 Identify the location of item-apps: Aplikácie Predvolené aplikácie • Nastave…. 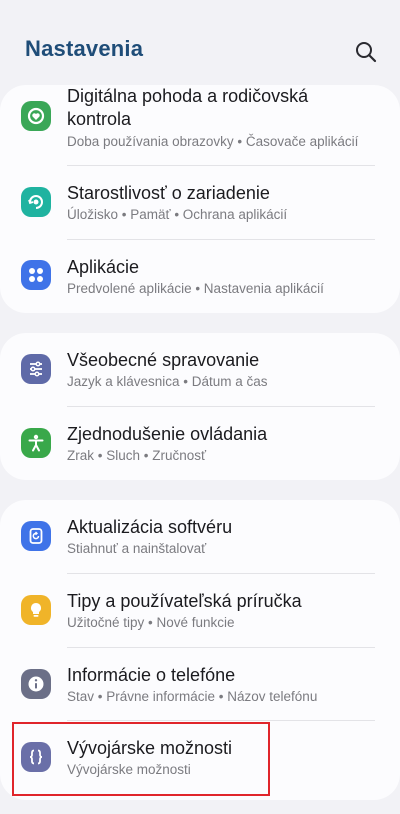
(200, 277).